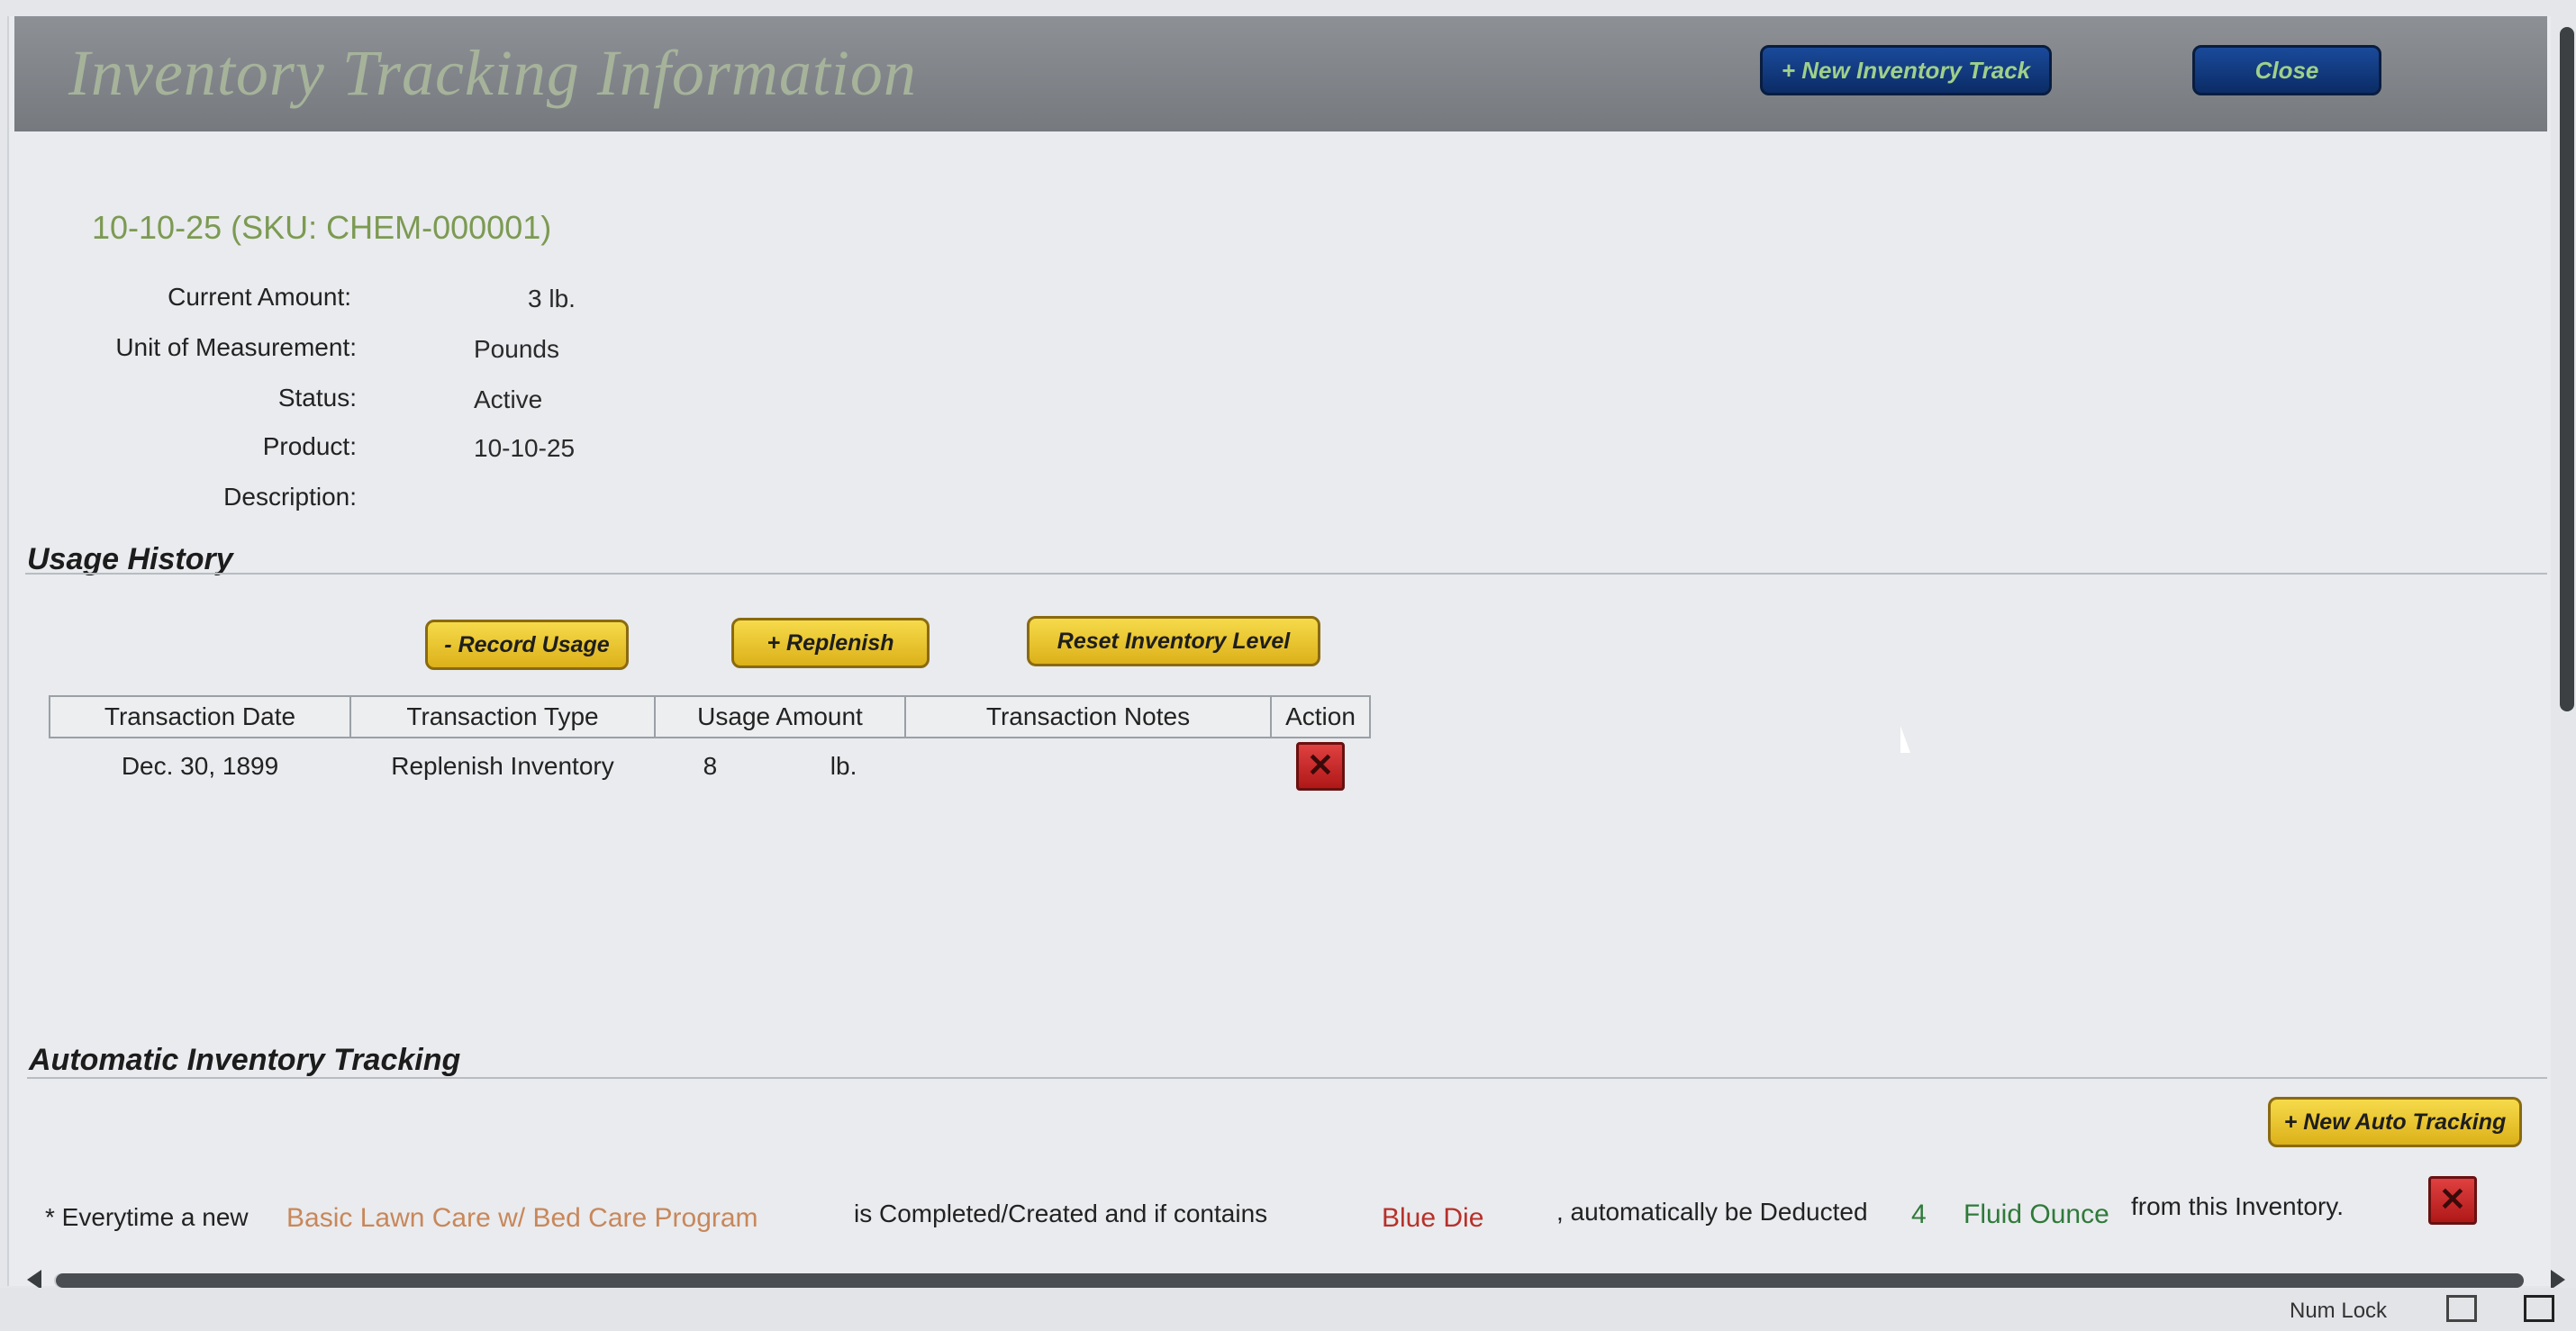 Image resolution: width=2576 pixels, height=1331 pixels. Describe the element at coordinates (830, 643) in the screenshot. I see `replenish-button: + Replenish` at that location.